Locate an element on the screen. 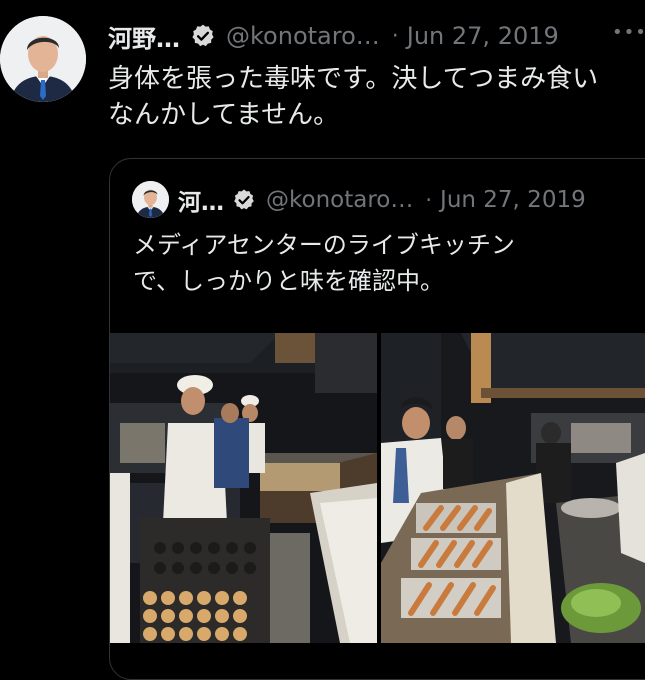  quoted-tweet-date: Jun 27, 2019 is located at coordinates (513, 200).